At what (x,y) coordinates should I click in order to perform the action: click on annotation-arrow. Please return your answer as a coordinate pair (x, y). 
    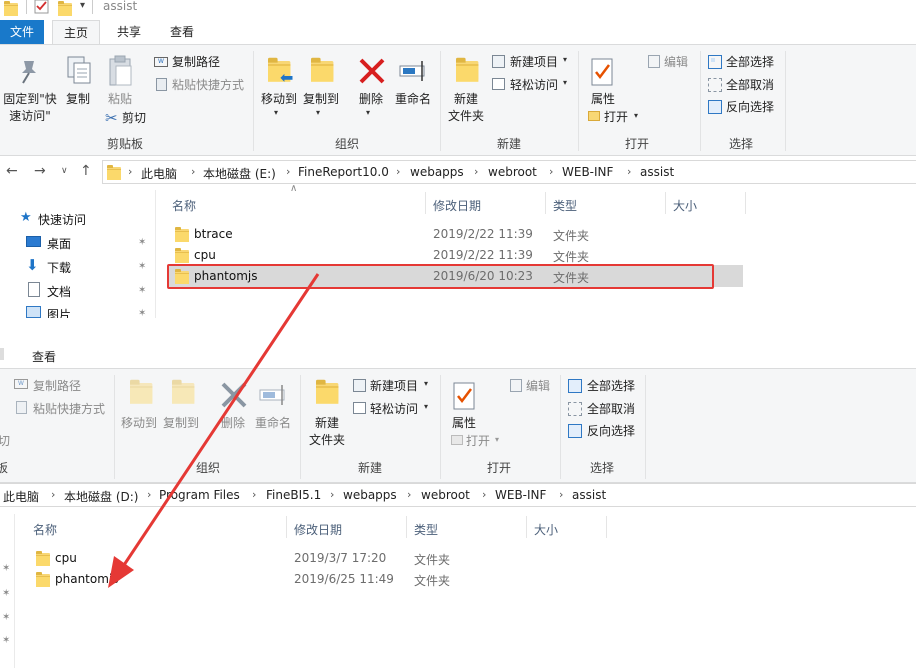
    Looking at the image, I should click on (214, 430).